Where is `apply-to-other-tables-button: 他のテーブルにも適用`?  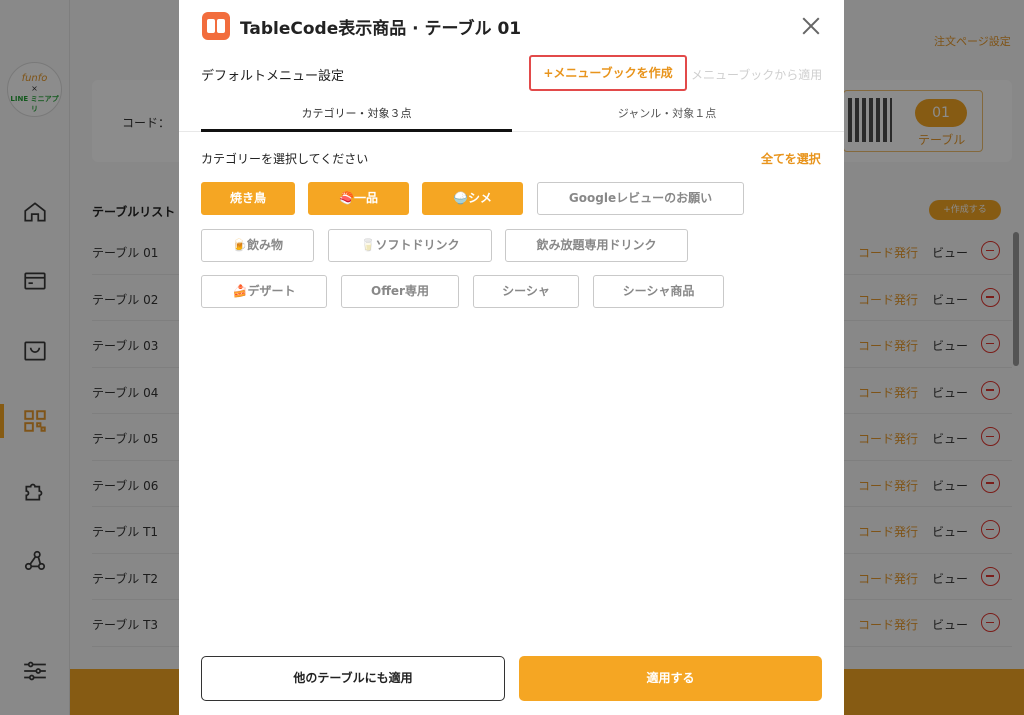
apply-to-other-tables-button: 他のテーブルにも適用 is located at coordinates (353, 678).